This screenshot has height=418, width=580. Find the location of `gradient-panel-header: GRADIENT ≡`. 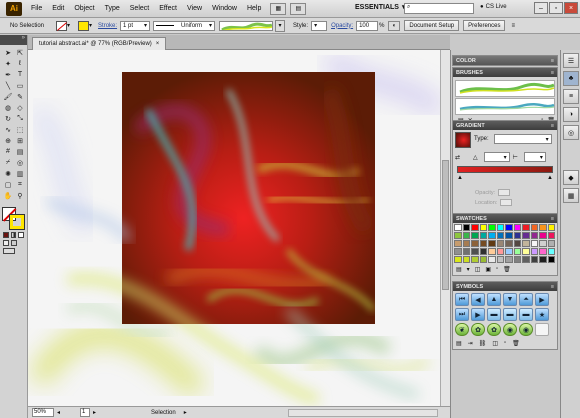

gradient-panel-header: GRADIENT ≡ is located at coordinates (505, 125).